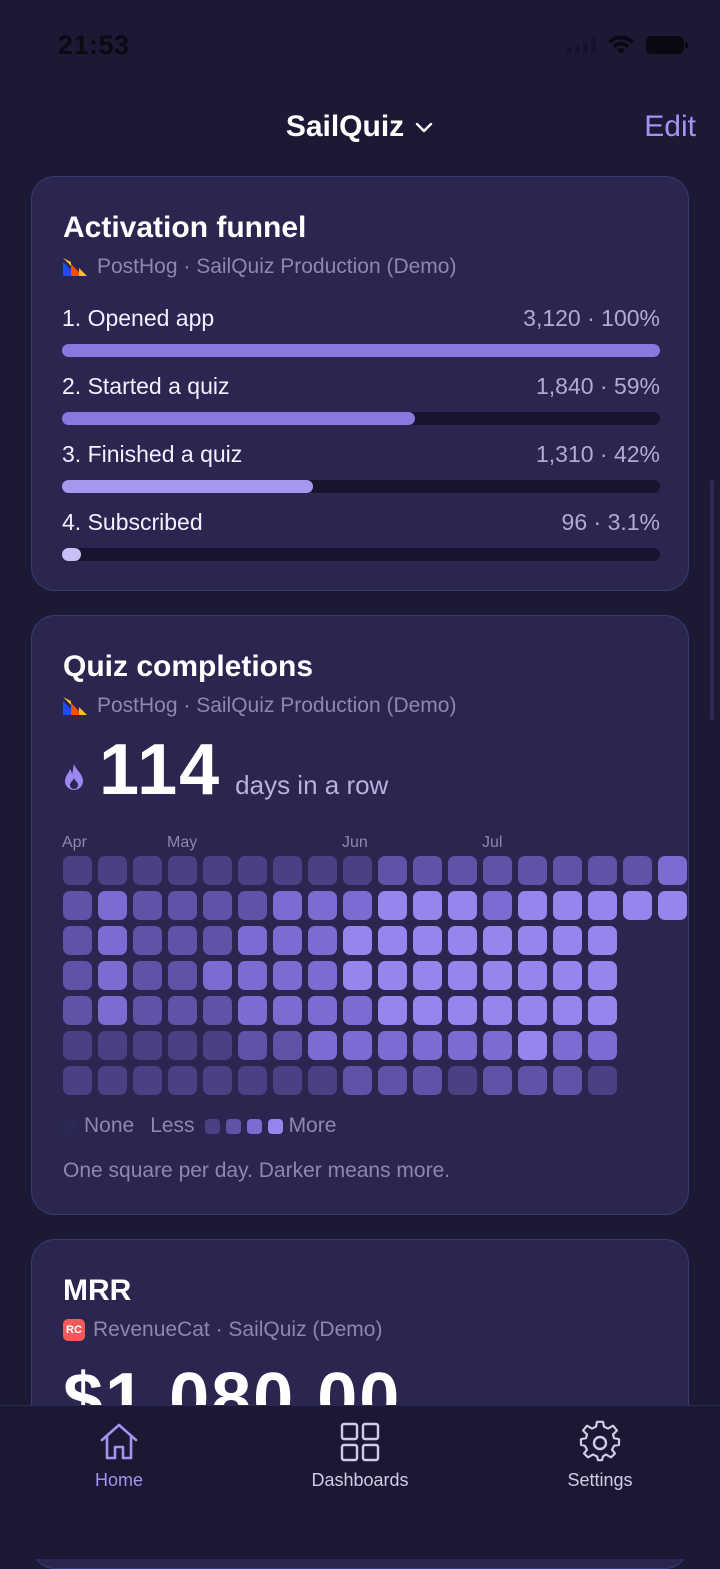  I want to click on card-source: RC RevenueCat · SailQuiz (Demo), so click(222, 1330).